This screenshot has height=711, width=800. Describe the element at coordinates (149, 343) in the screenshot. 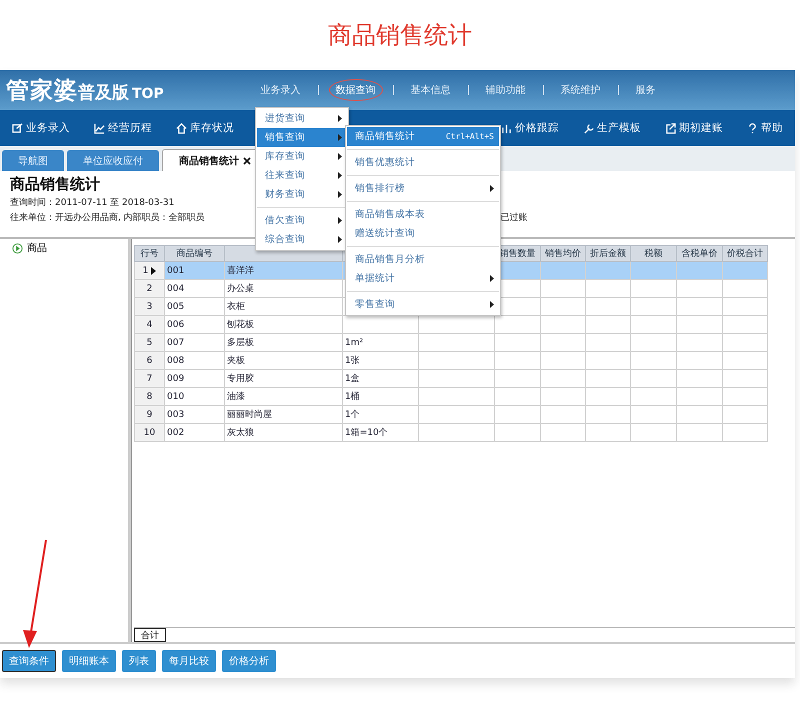

I see `row-number: 5` at that location.